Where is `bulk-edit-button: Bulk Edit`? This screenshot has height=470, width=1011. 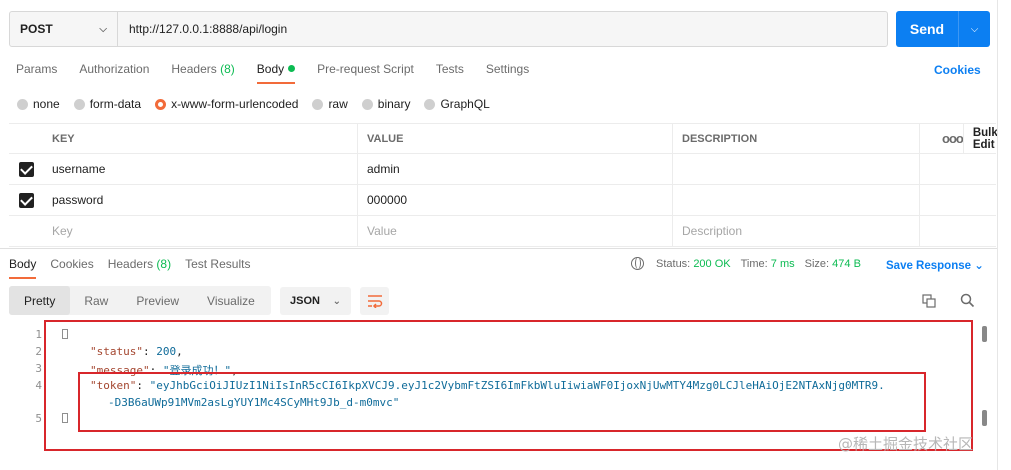 bulk-edit-button: Bulk Edit is located at coordinates (984, 138).